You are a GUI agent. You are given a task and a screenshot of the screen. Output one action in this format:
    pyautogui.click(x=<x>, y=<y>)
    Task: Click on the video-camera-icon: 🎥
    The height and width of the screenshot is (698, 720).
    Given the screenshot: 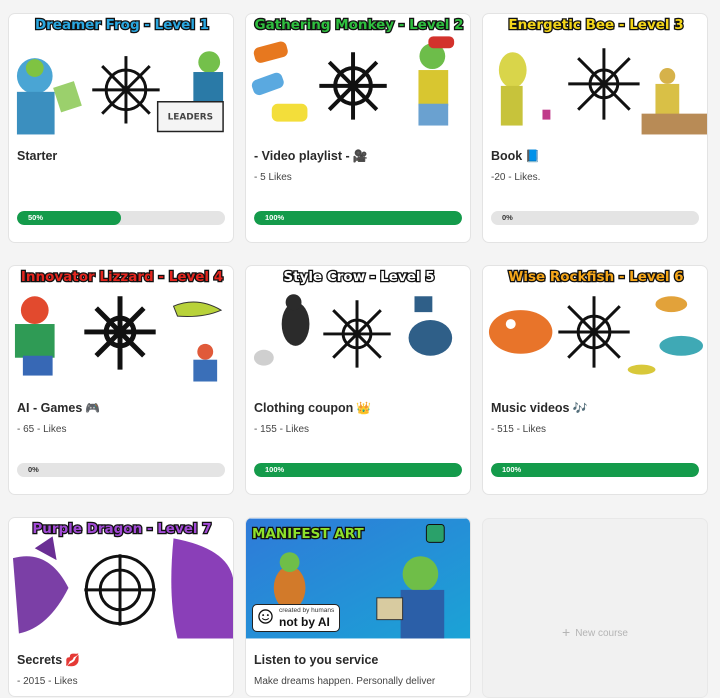 What is the action you would take?
    pyautogui.click(x=360, y=156)
    